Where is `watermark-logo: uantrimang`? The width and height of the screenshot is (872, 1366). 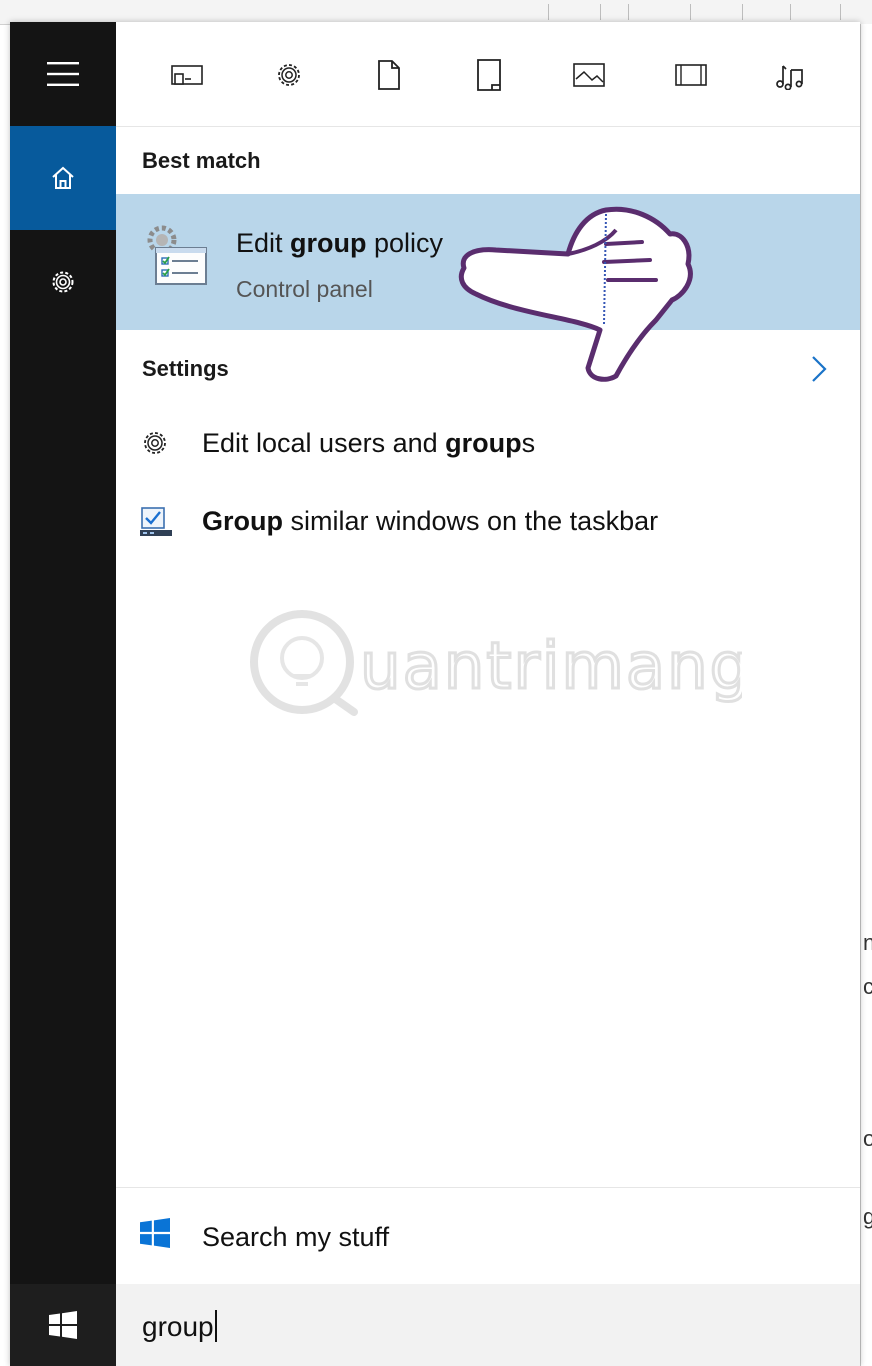 watermark-logo: uantrimang is located at coordinates (497, 664).